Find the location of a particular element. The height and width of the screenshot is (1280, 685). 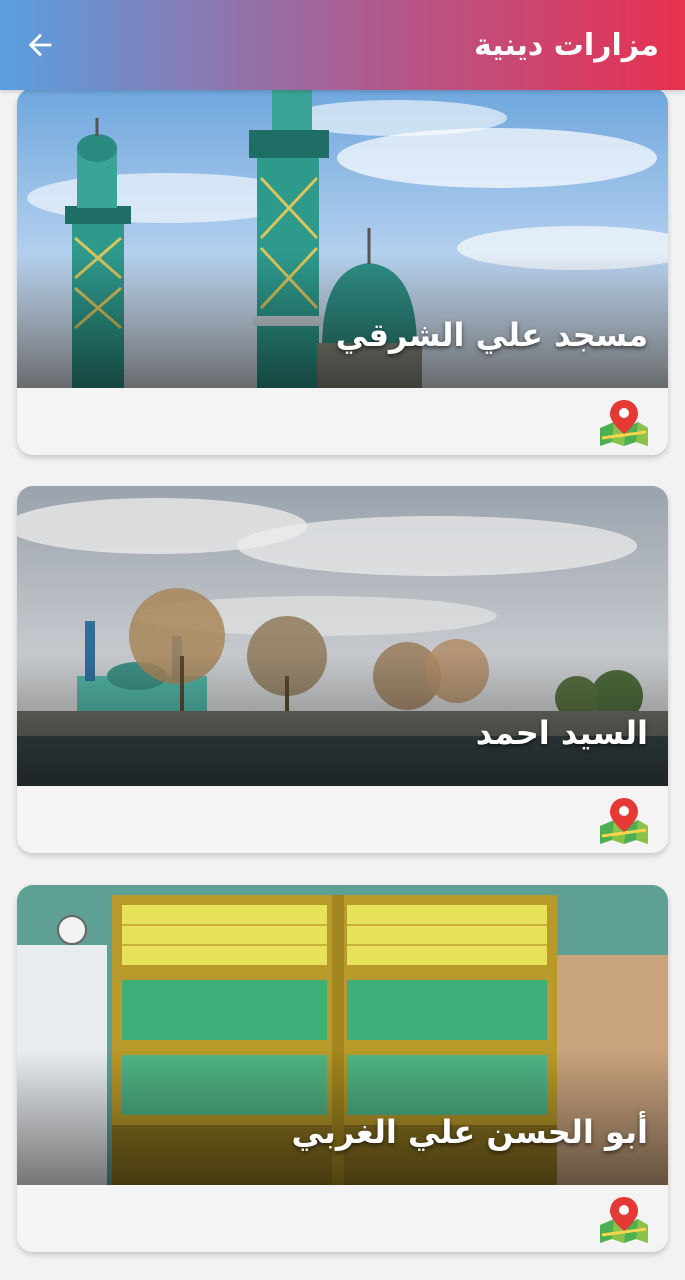

card-title: مسجد علي الشرقي is located at coordinates (491, 335).